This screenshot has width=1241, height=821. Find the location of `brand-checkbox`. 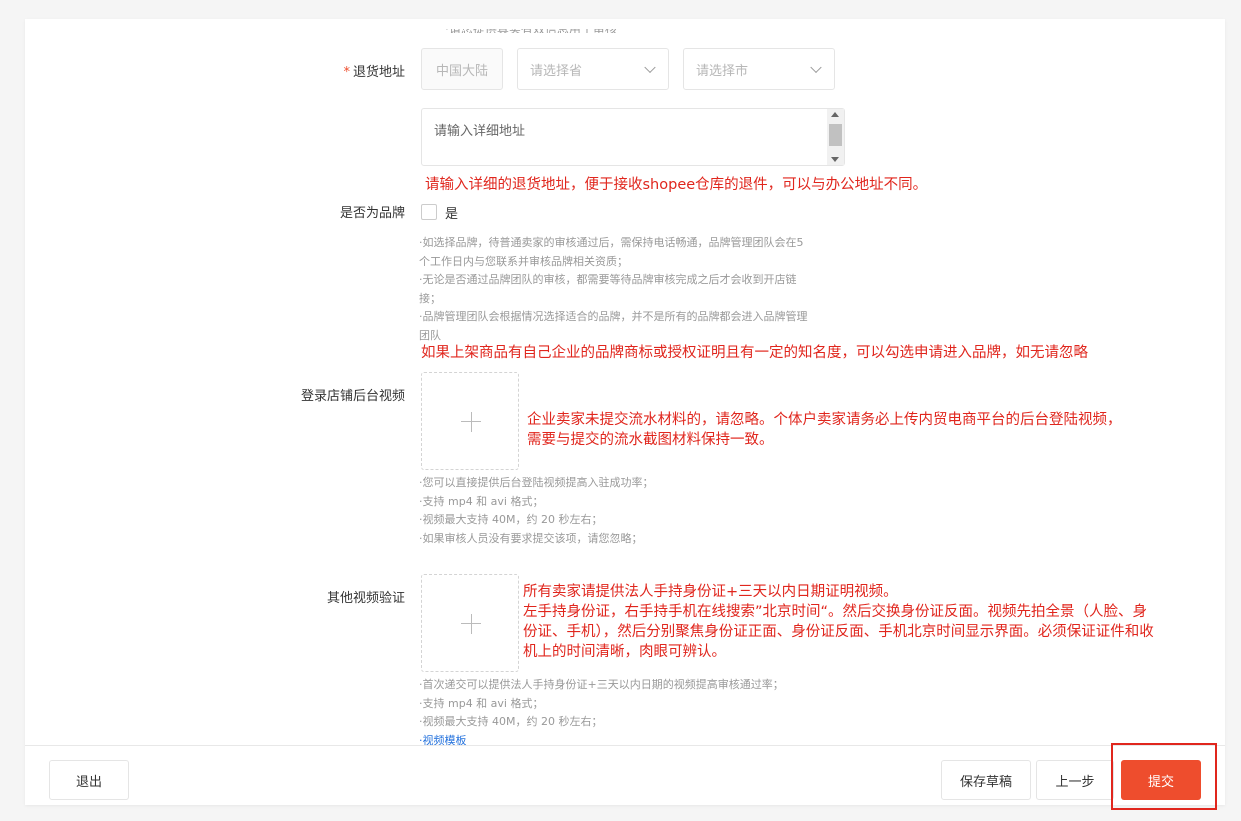

brand-checkbox is located at coordinates (429, 212).